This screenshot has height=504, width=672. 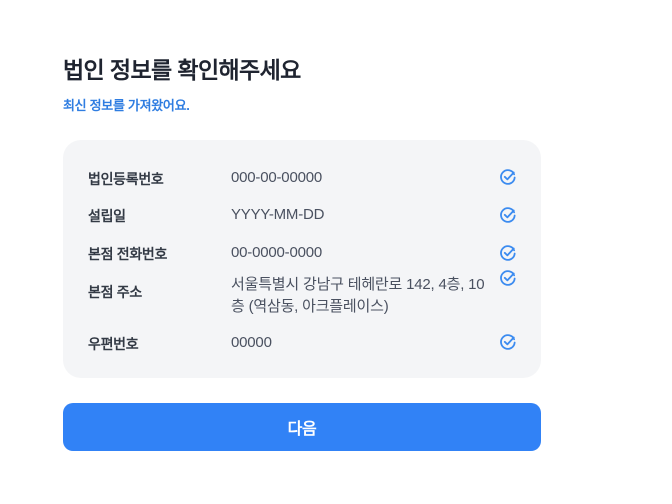 I want to click on info-row-label: 본점 전화번호, so click(x=128, y=254).